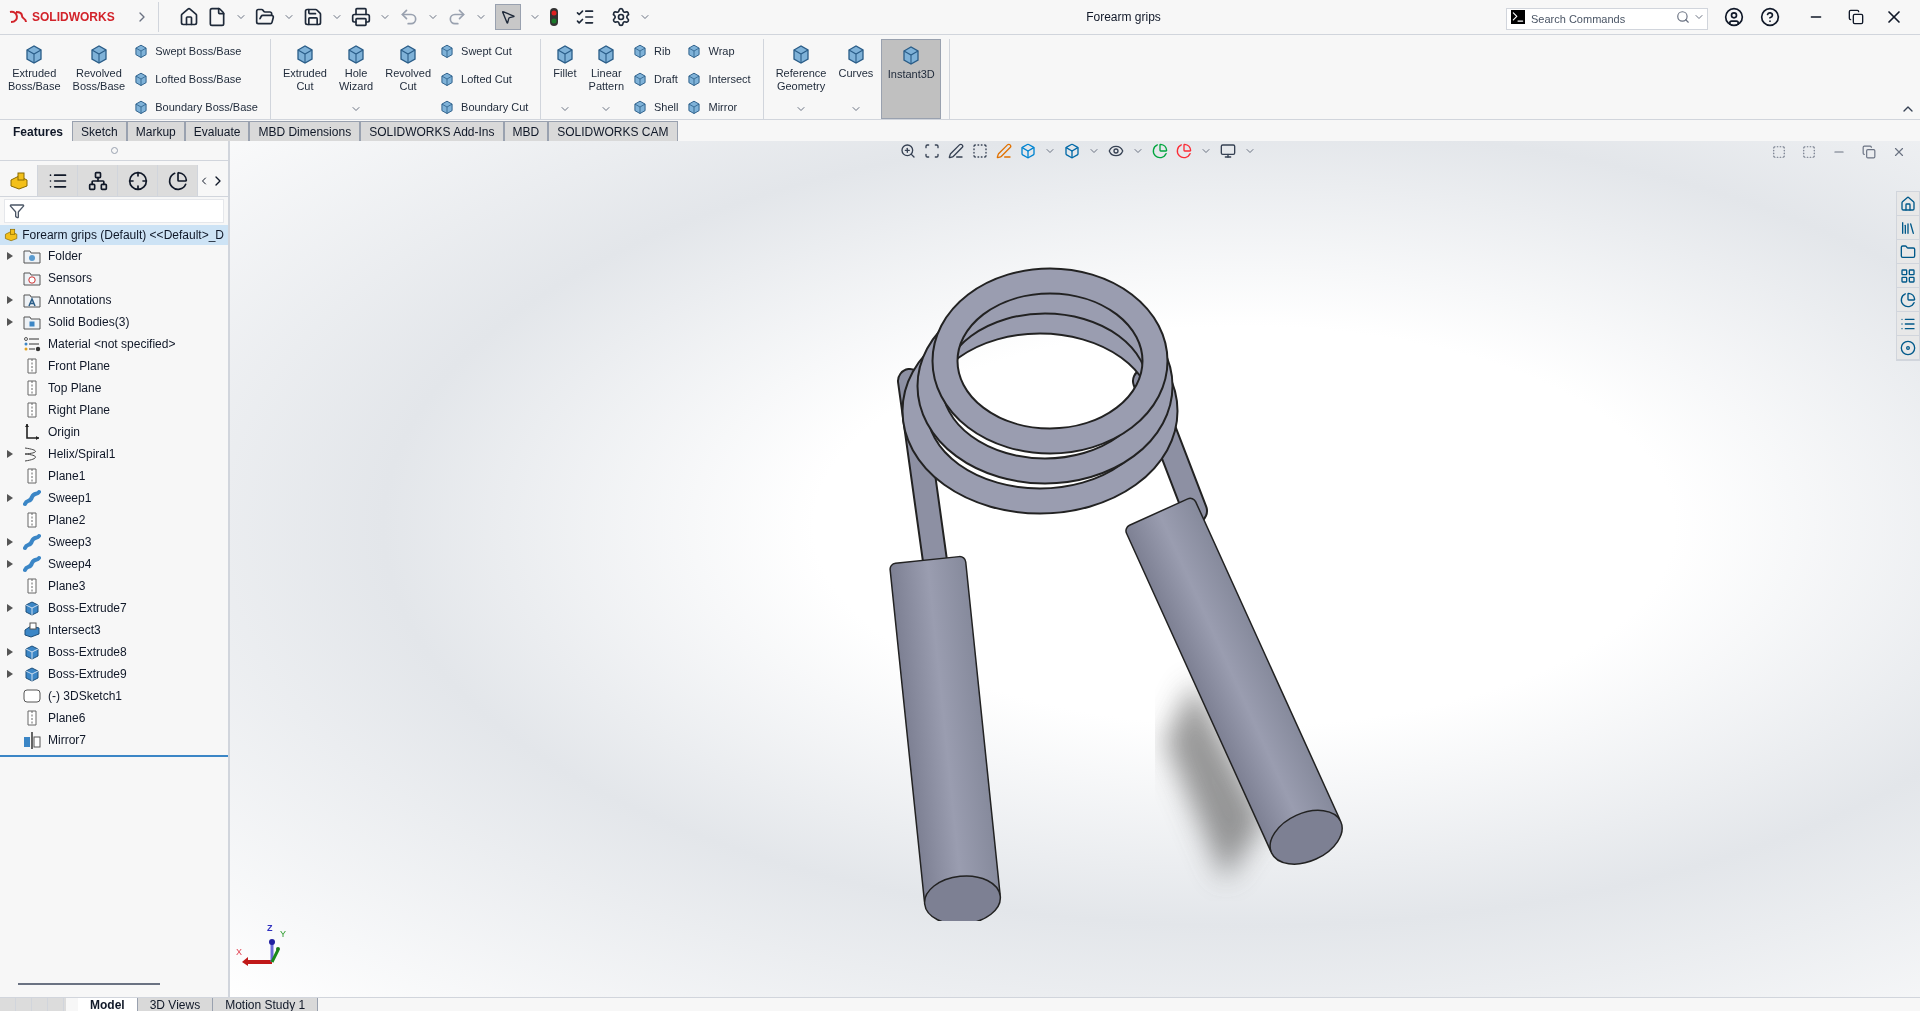  I want to click on tree-item: Boss-Extrude7, so click(114, 608).